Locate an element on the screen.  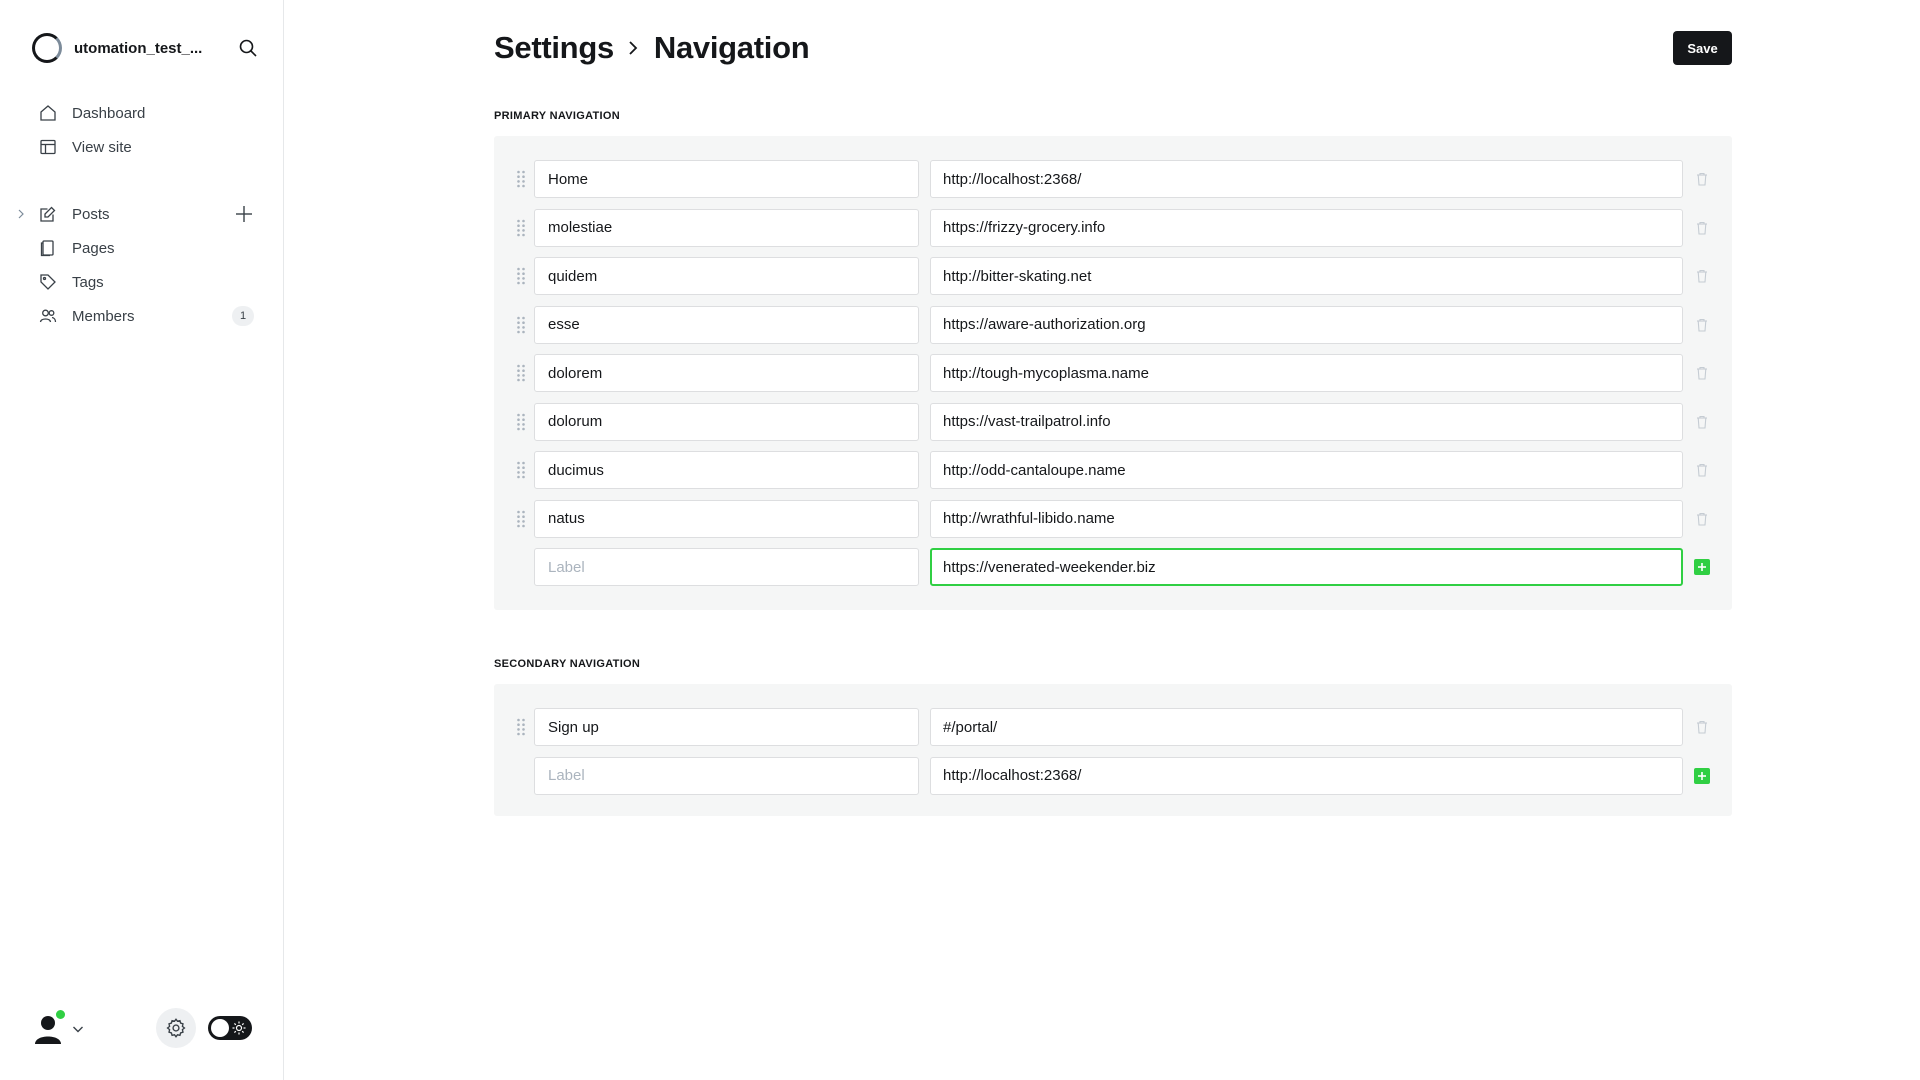
user-menu is located at coordinates (60, 1027).